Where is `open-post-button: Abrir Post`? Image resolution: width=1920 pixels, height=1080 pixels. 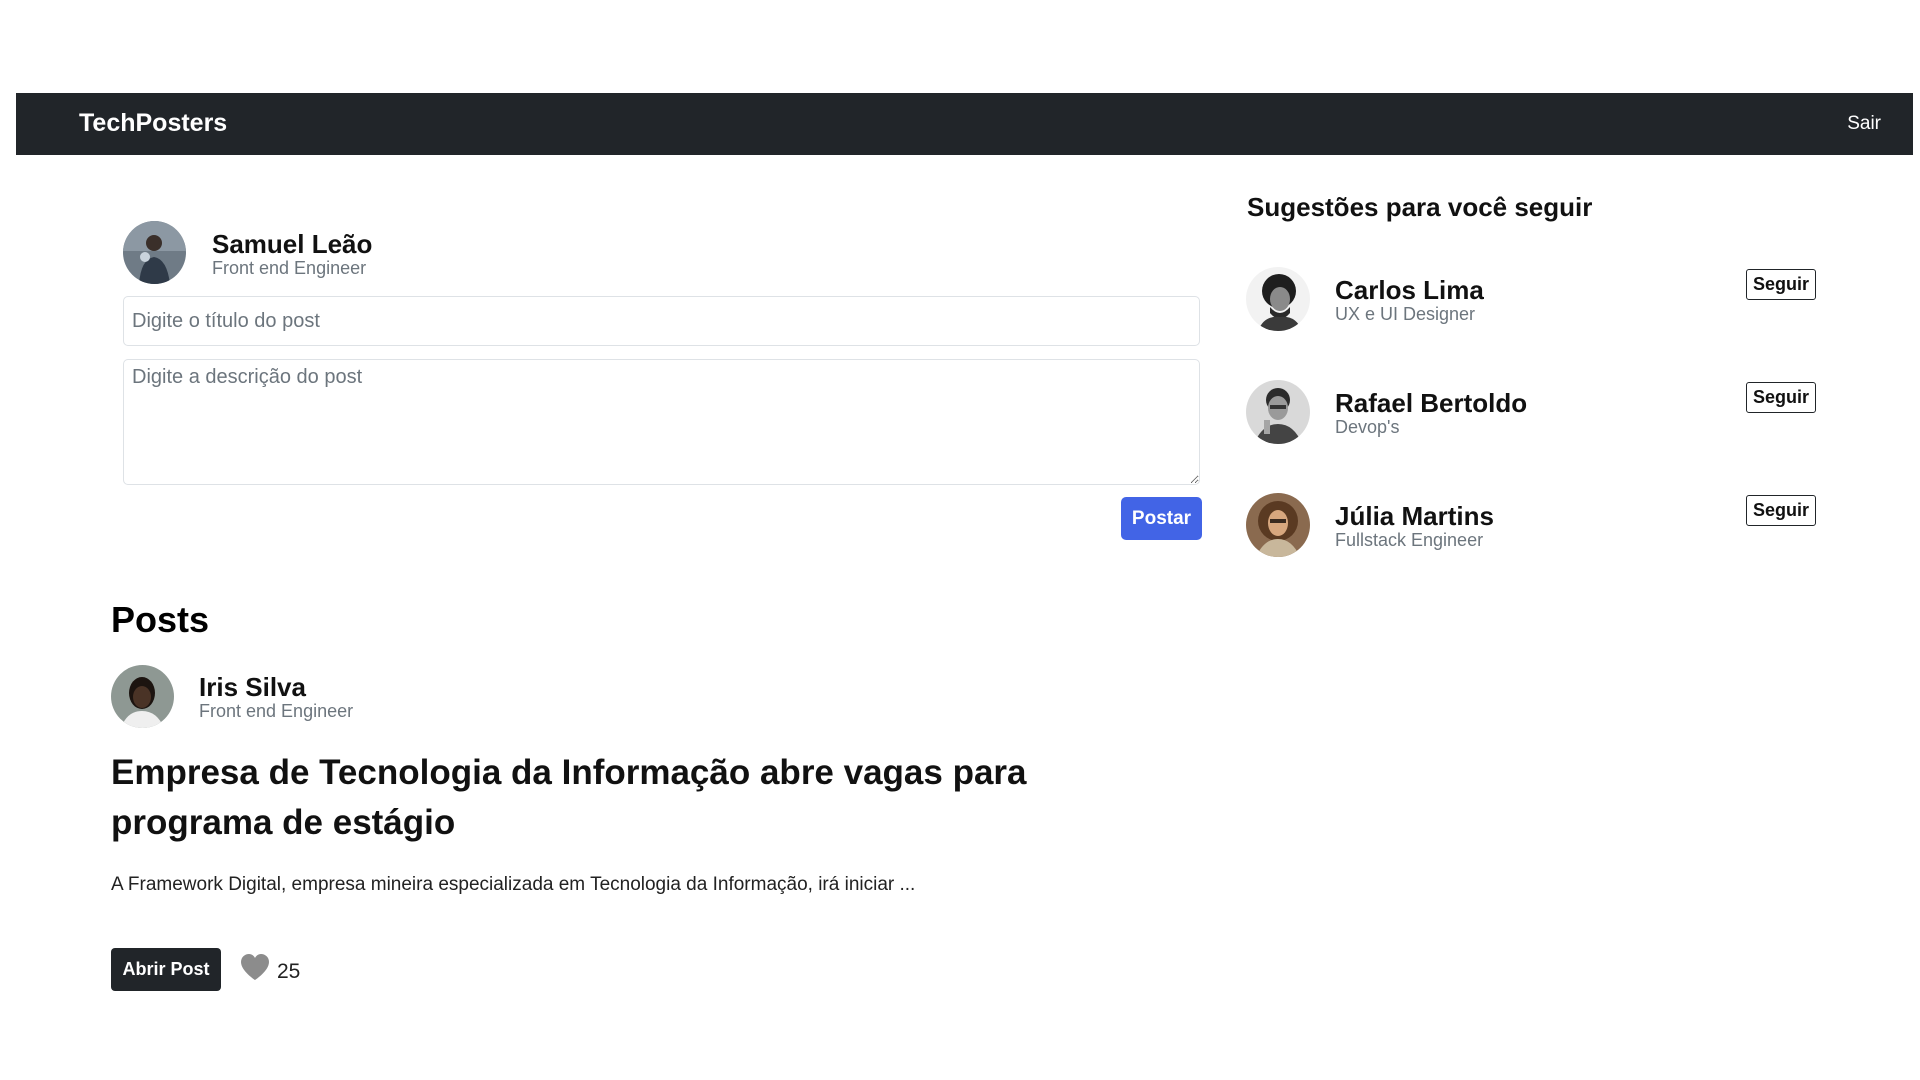
open-post-button: Abrir Post is located at coordinates (166, 969).